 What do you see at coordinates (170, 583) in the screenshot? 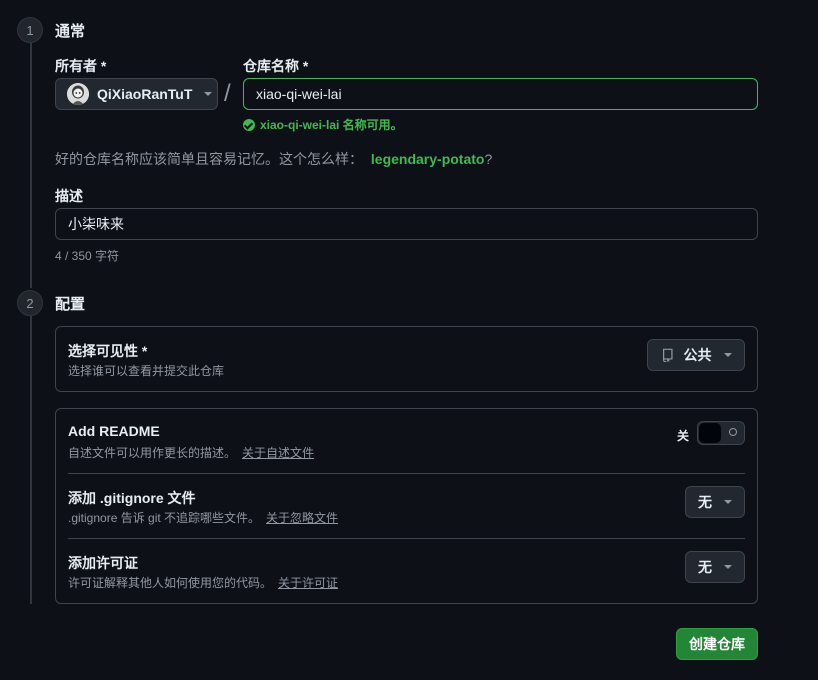
I see `license-desc-text: 许可证解释其他人如何使用您的代码。` at bounding box center [170, 583].